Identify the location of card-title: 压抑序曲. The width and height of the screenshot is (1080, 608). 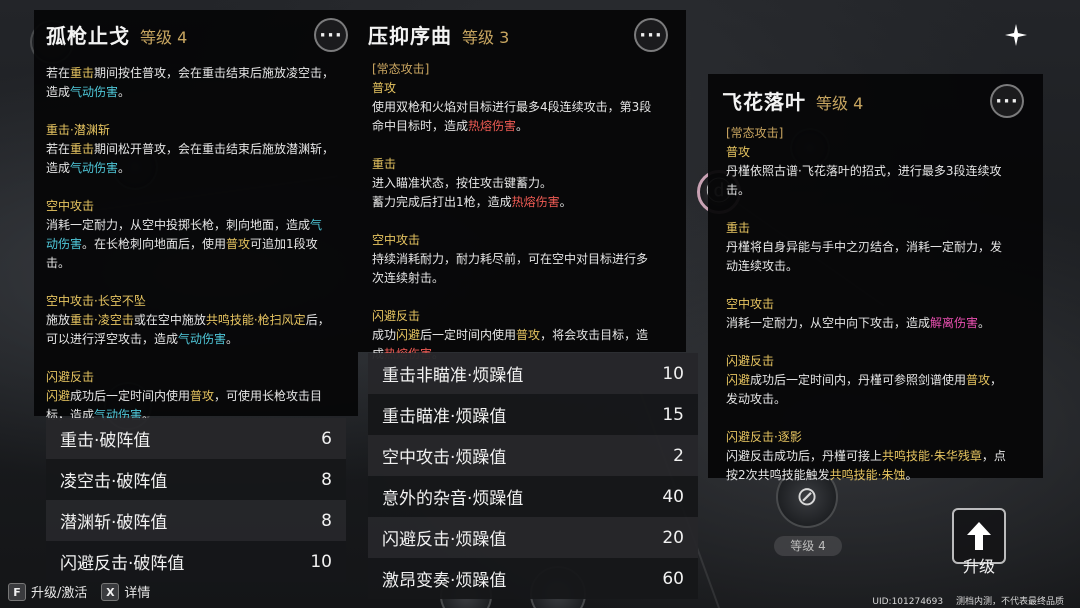
(410, 35).